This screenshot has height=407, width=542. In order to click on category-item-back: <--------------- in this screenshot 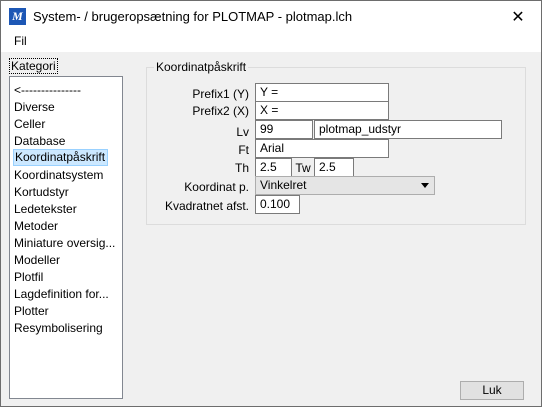, I will do `click(48, 90)`.